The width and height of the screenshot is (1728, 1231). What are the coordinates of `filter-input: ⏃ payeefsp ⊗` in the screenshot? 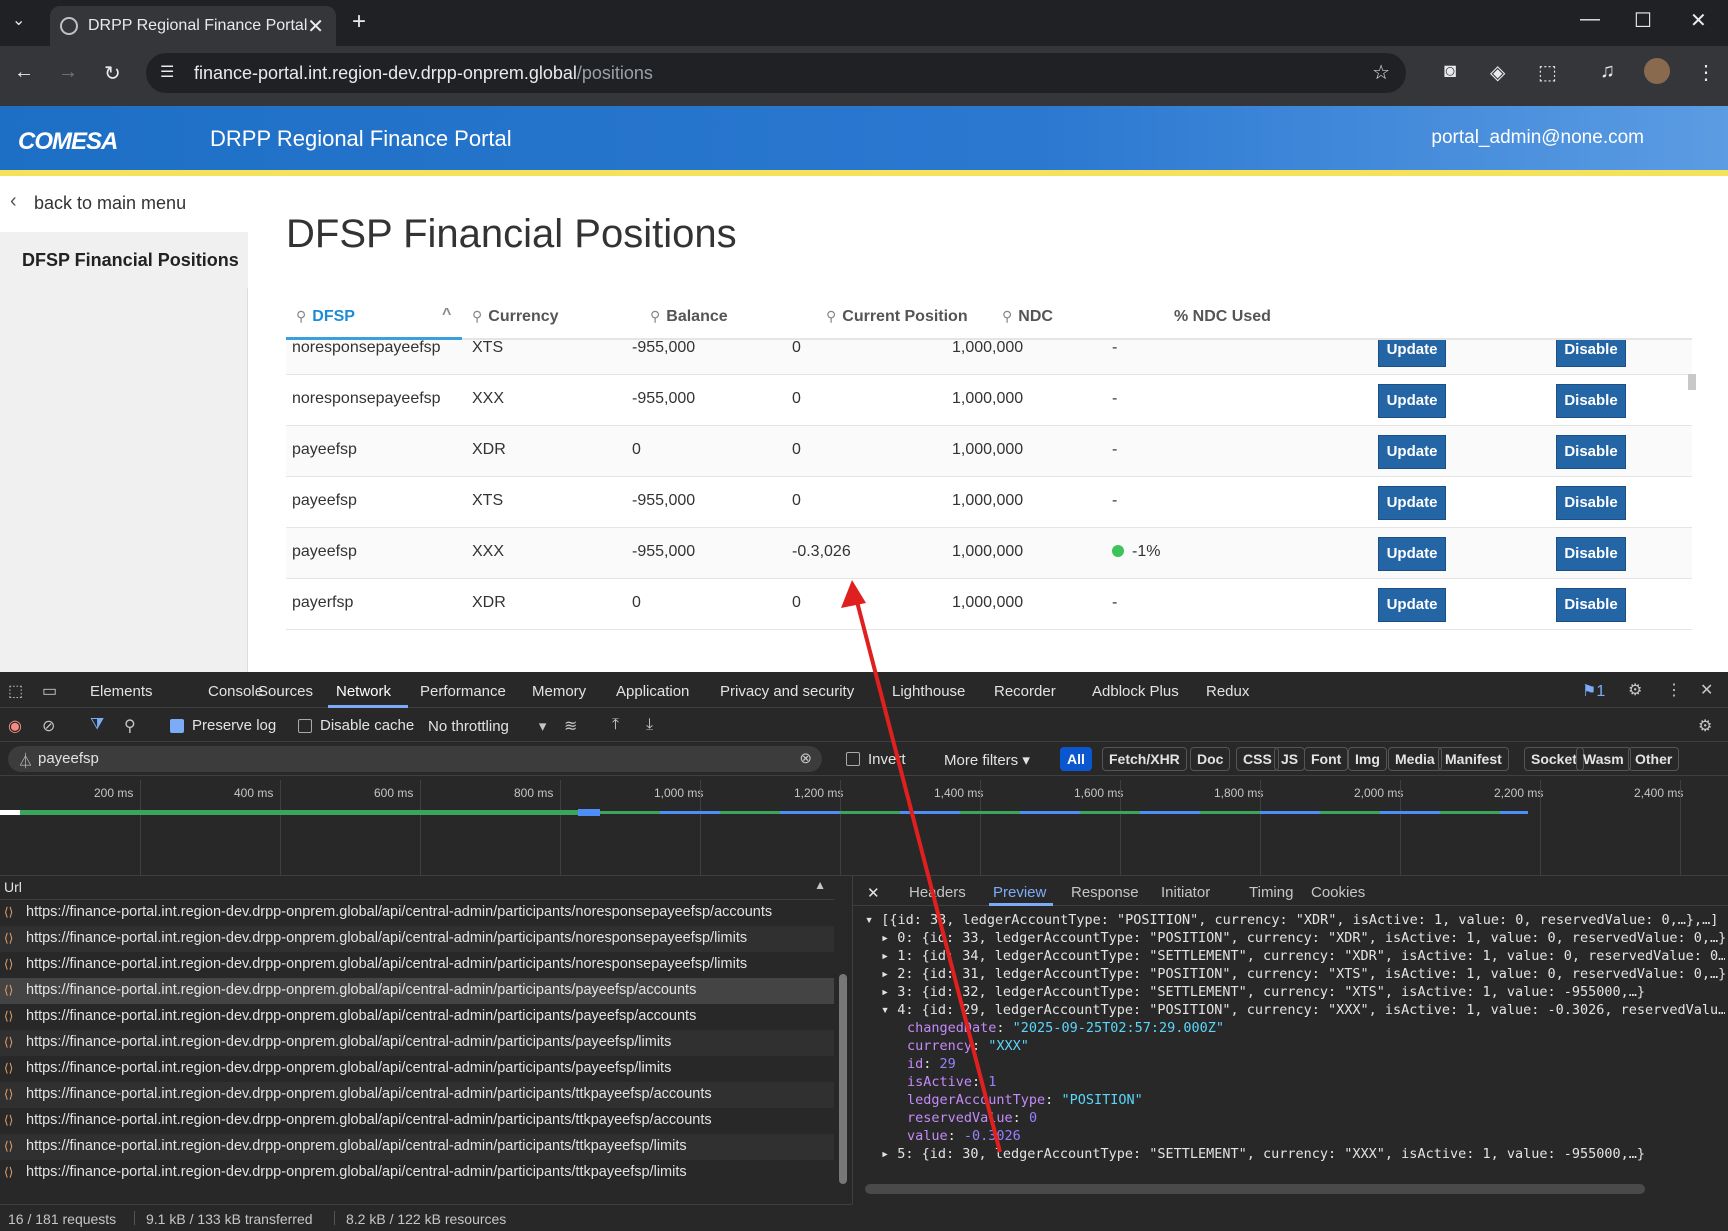 It's located at (415, 759).